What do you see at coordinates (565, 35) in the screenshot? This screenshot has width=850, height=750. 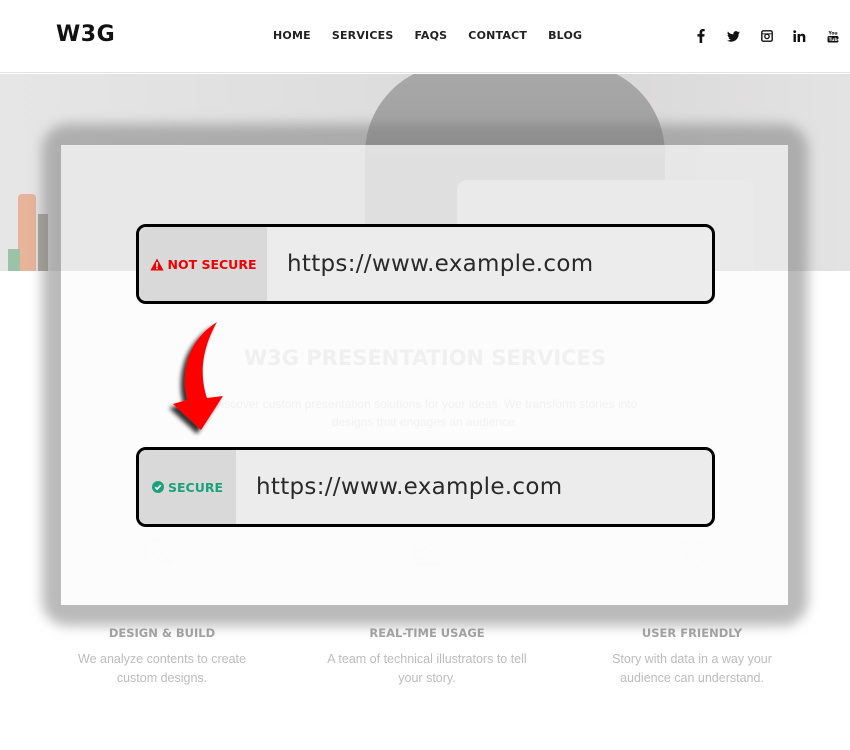 I see `nav-blog: BLOG` at bounding box center [565, 35].